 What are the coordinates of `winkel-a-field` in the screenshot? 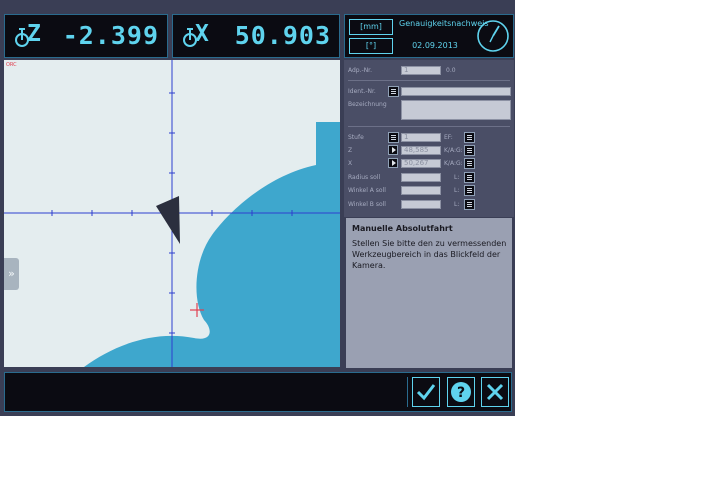 It's located at (421, 190).